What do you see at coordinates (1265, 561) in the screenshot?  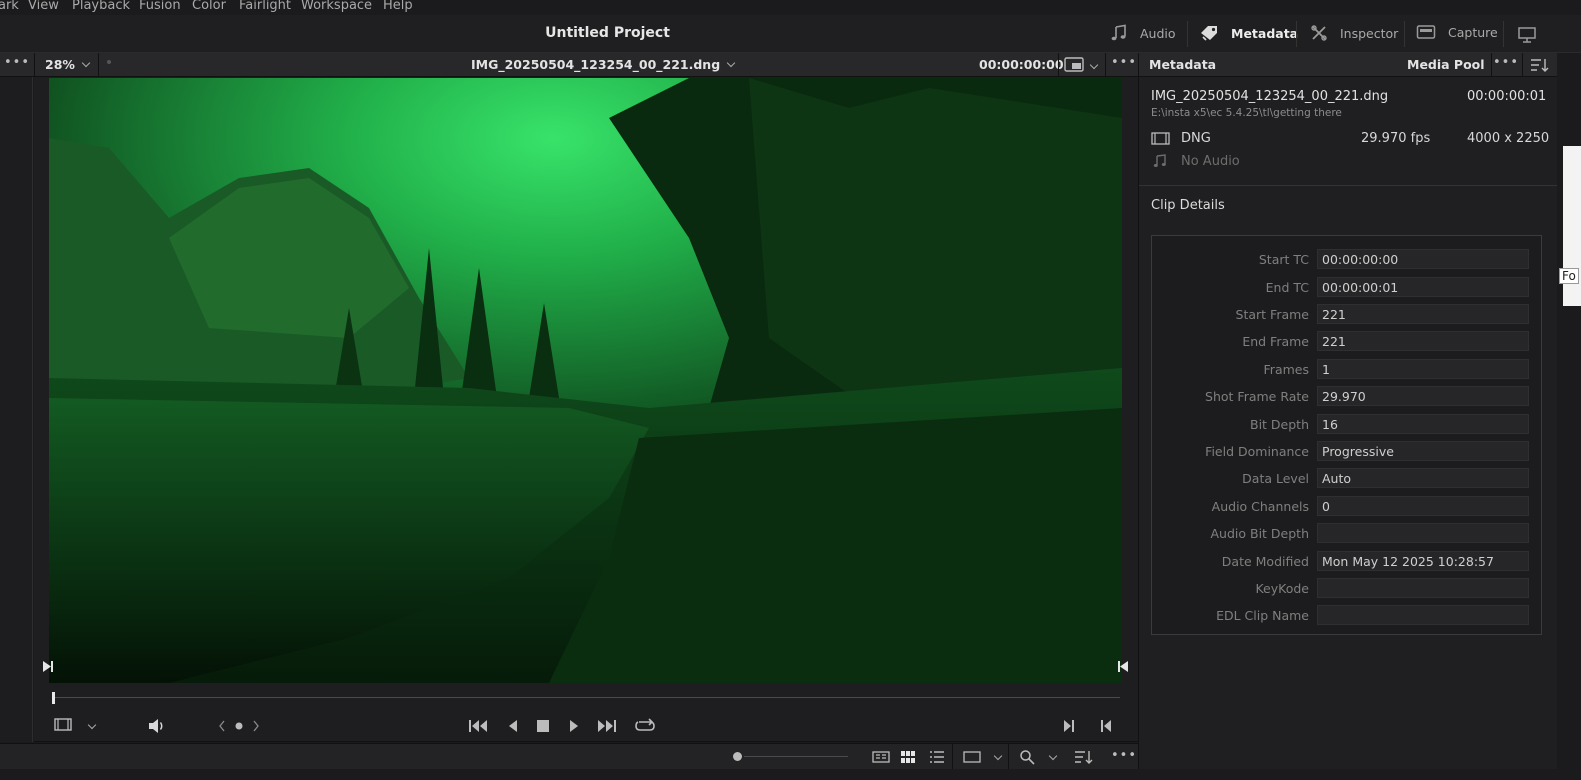 I see `detail-label: Date Modified` at bounding box center [1265, 561].